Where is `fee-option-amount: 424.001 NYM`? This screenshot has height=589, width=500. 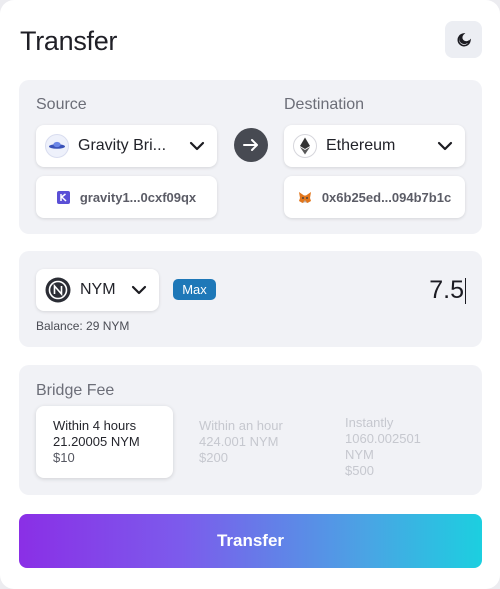 fee-option-amount: 424.001 NYM is located at coordinates (239, 441).